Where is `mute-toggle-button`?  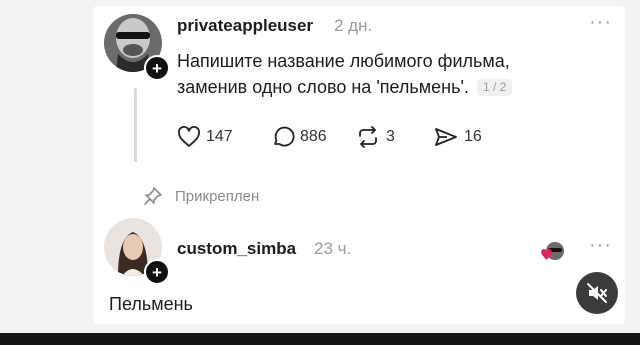 mute-toggle-button is located at coordinates (597, 293).